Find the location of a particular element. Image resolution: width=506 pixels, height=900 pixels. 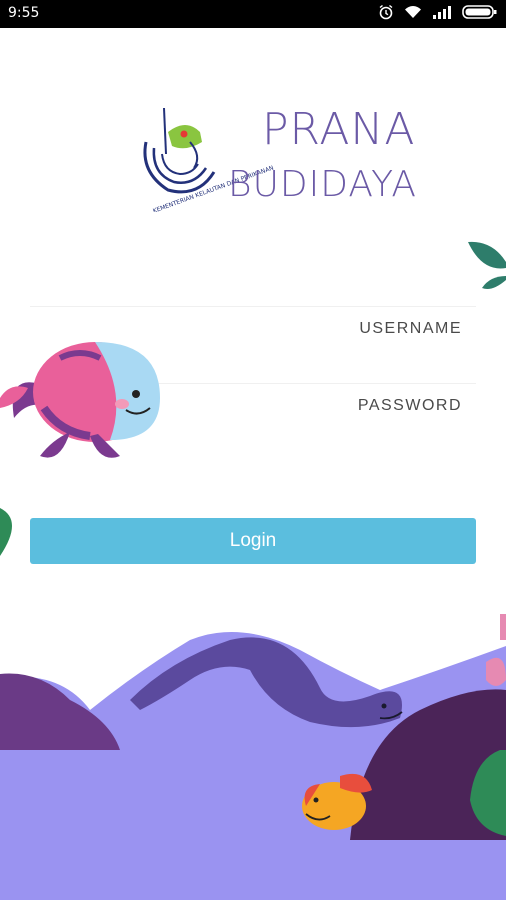

leaf-left-icon is located at coordinates (6, 532).